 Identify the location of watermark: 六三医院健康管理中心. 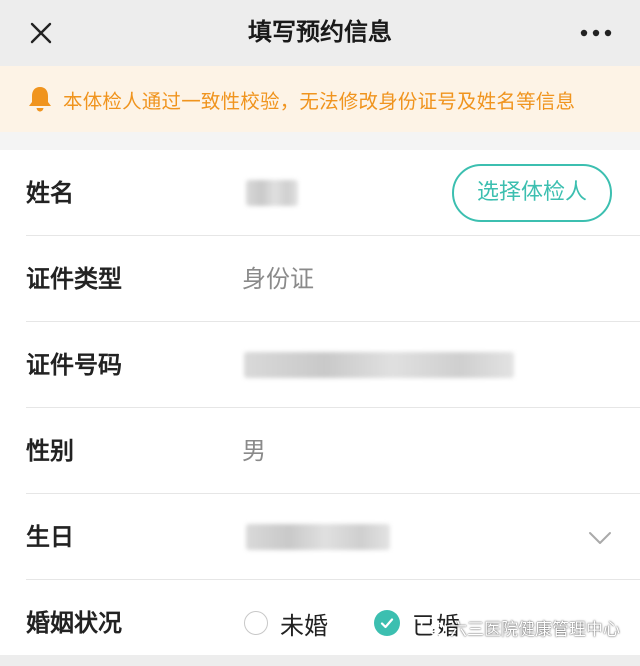
(520, 627).